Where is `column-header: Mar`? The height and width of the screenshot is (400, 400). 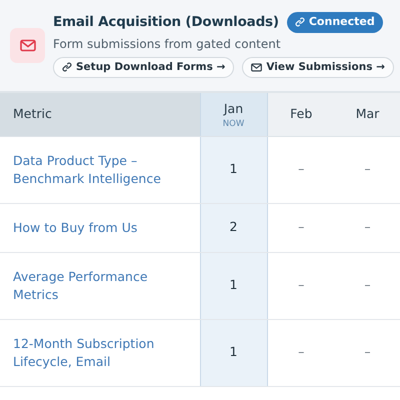 column-header: Mar is located at coordinates (367, 114).